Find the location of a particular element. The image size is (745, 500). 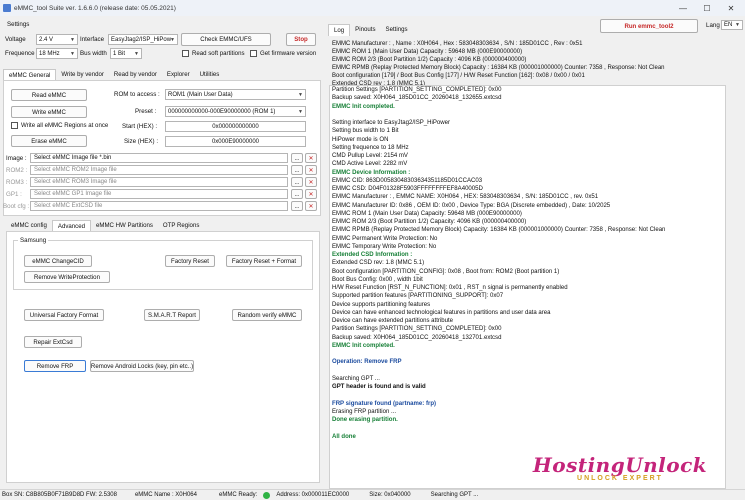

frequence-select: 18 MHz ▼ is located at coordinates (57, 53).